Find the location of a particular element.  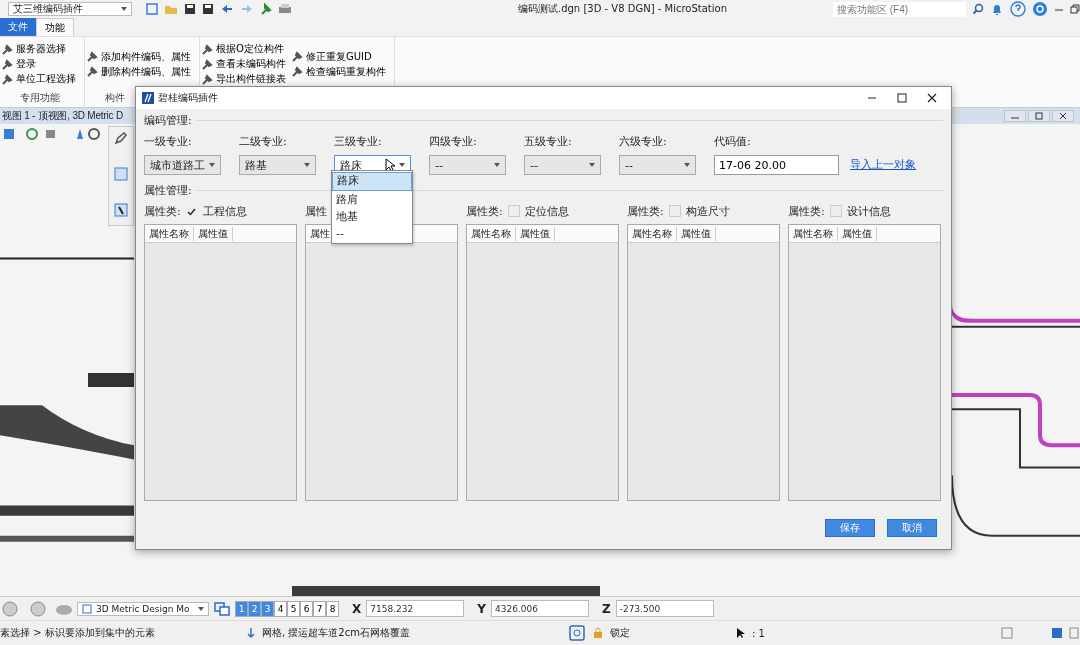

ribbon-button: 修正重复GUID is located at coordinates (339, 56).